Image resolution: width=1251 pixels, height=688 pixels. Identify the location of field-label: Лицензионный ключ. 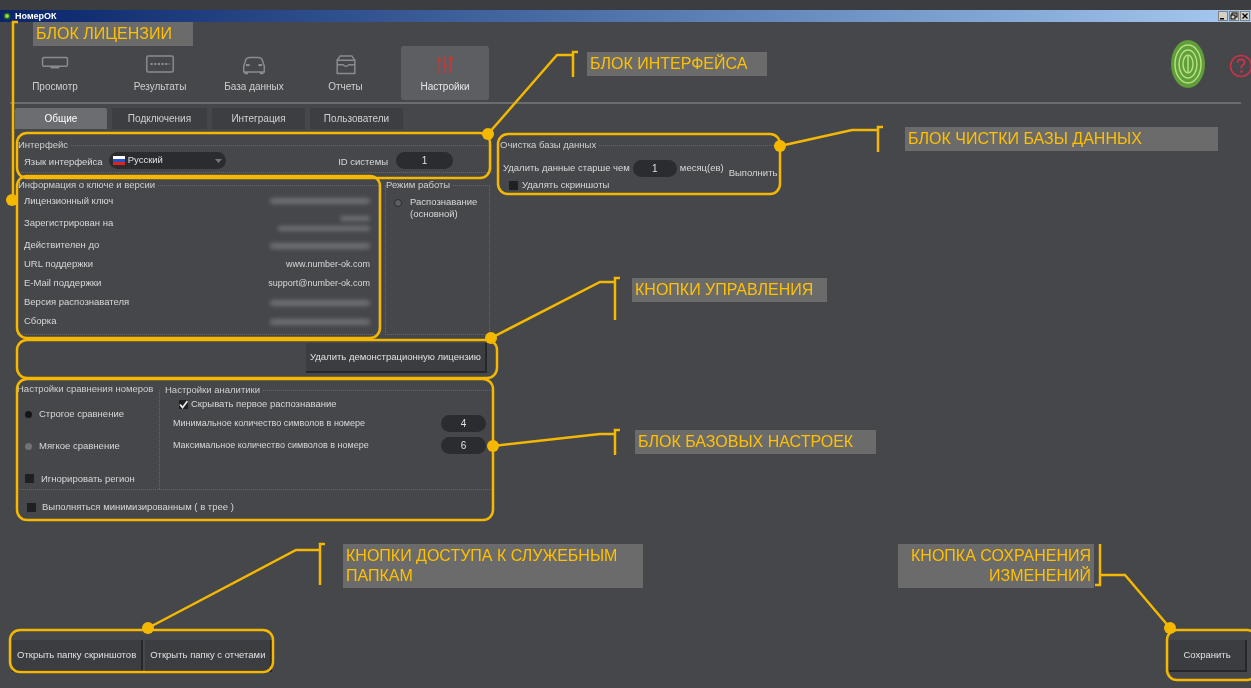
(69, 200).